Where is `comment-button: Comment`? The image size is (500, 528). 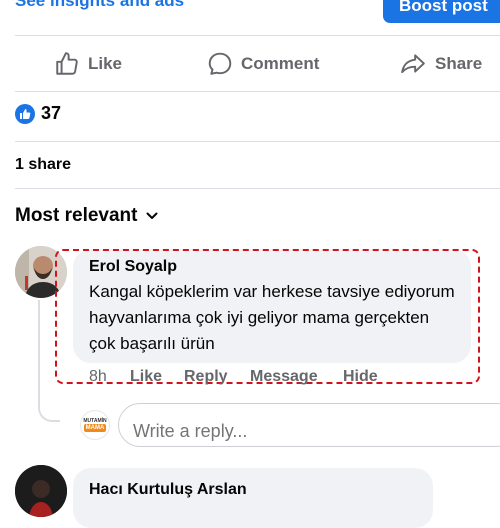
comment-button: Comment is located at coordinates (263, 64).